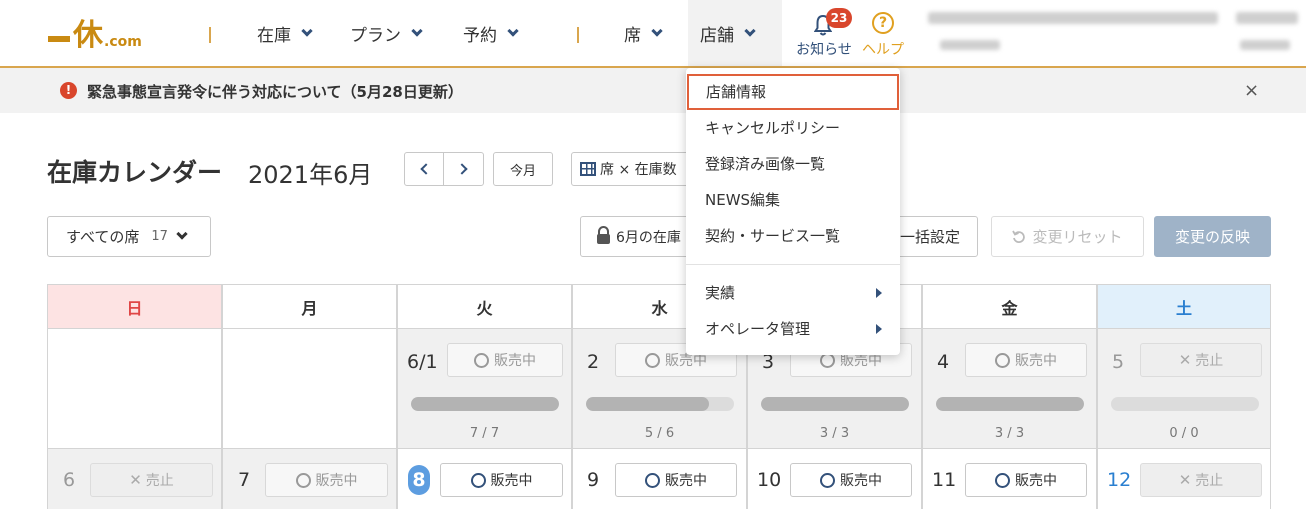  What do you see at coordinates (284, 33) in the screenshot?
I see `nav-inventory: 在庫` at bounding box center [284, 33].